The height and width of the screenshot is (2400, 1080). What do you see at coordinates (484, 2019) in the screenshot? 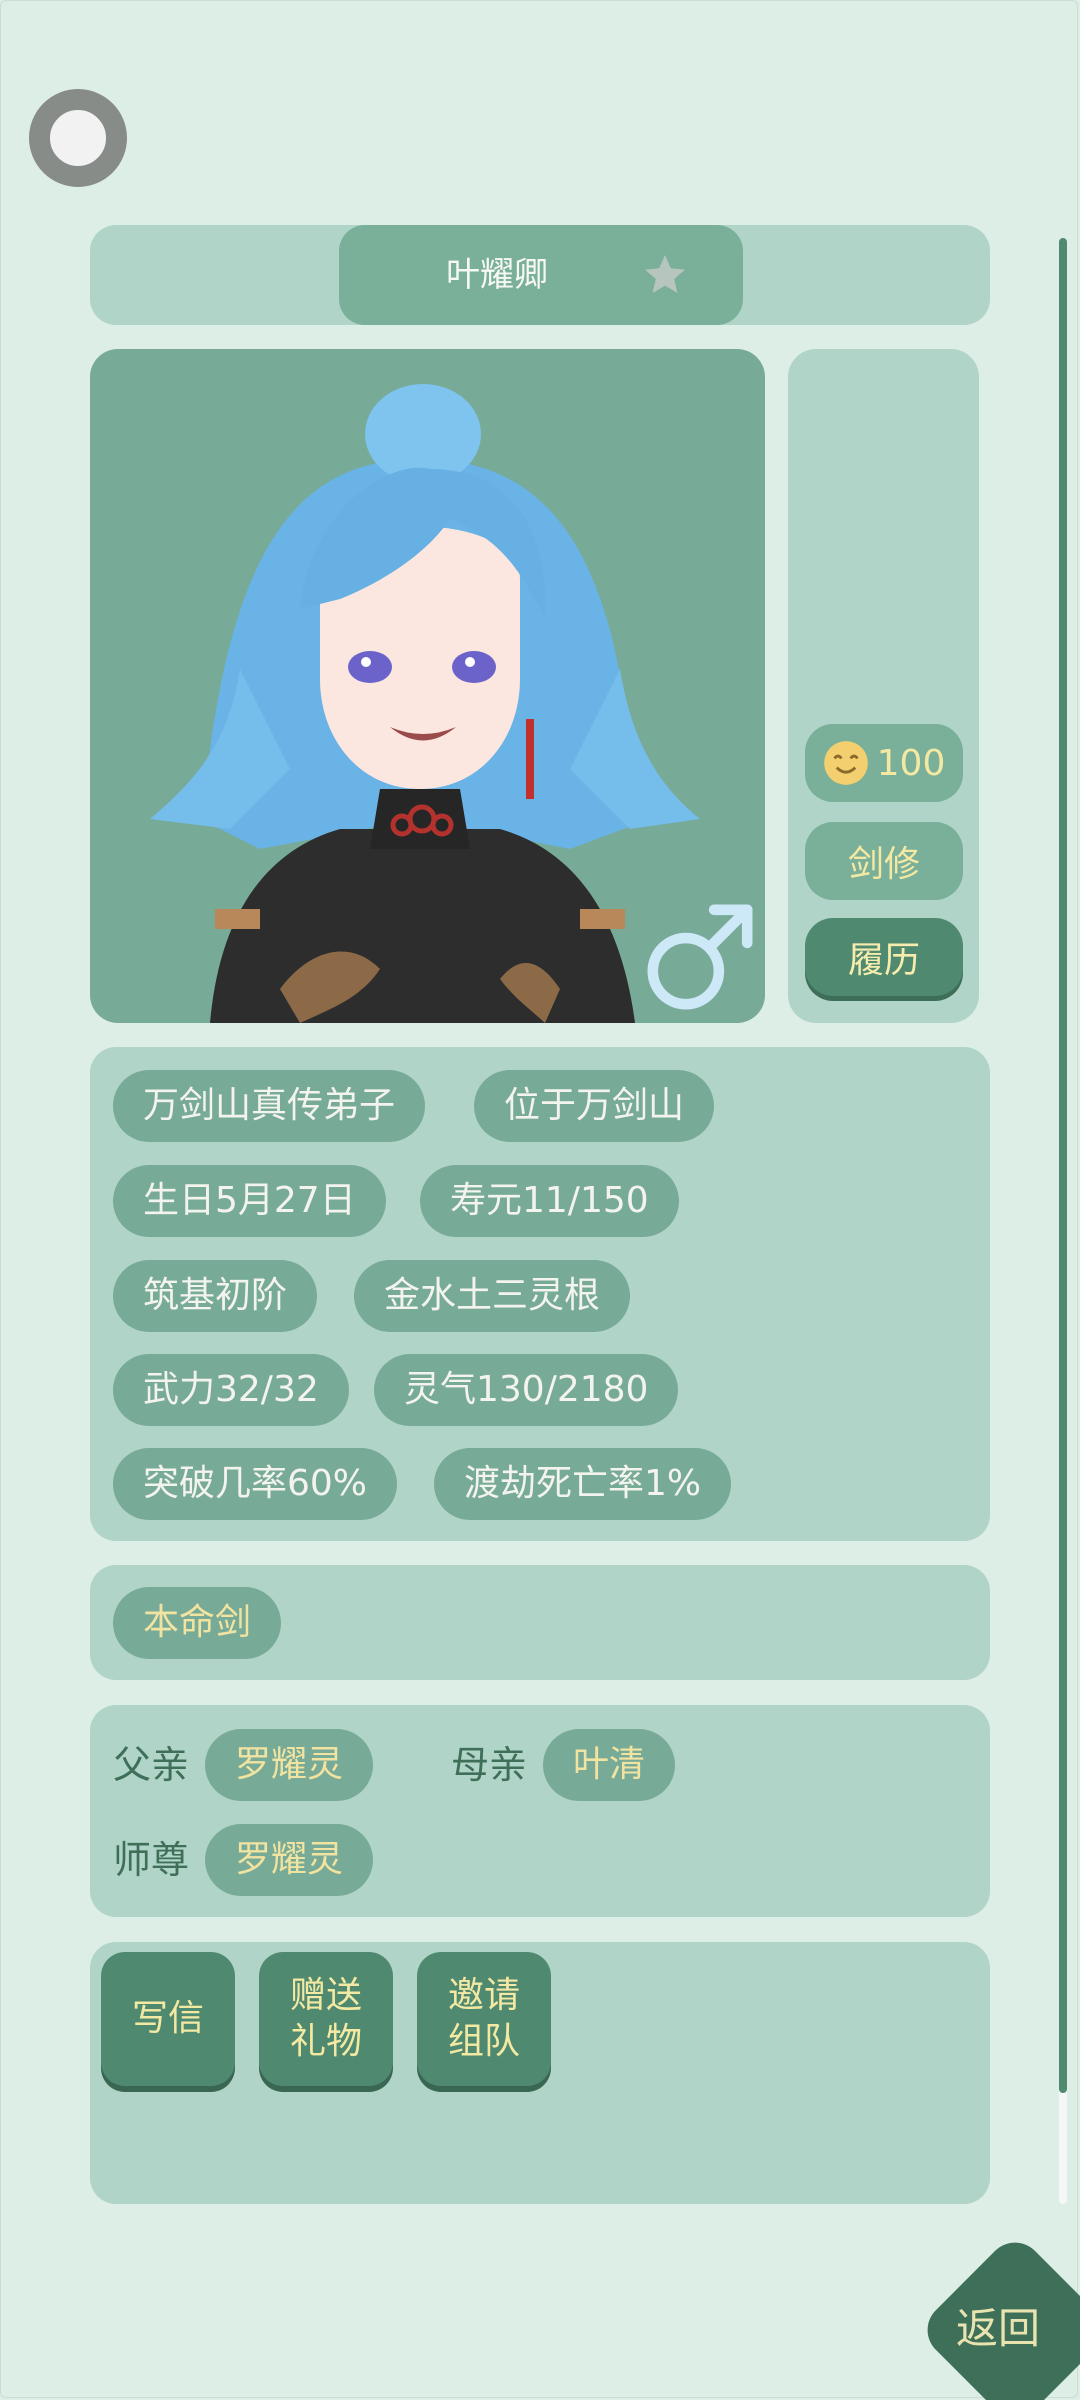
I see `invite-team-button: 邀请 组队` at bounding box center [484, 2019].